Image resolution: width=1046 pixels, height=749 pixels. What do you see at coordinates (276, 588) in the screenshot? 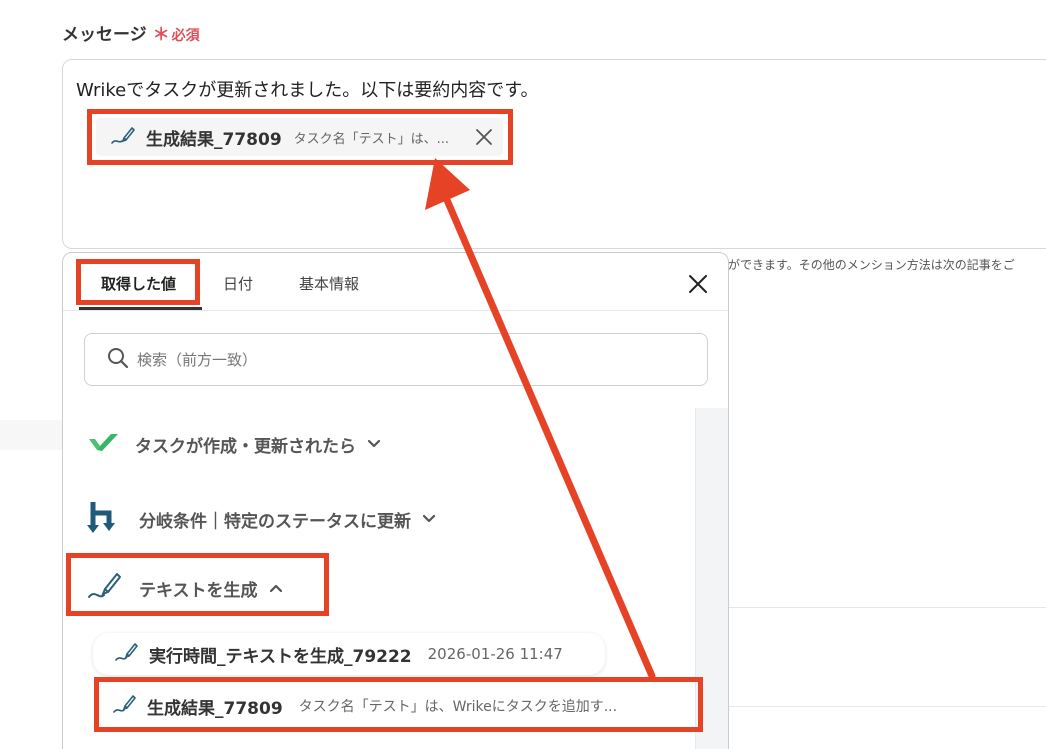
I see `chevron-up-icon` at bounding box center [276, 588].